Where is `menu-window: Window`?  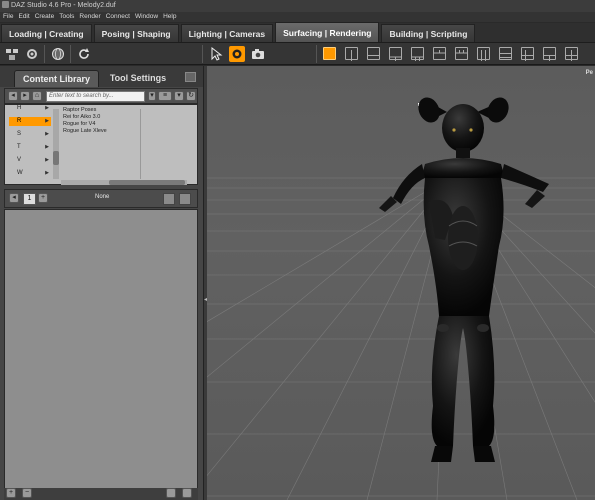 menu-window: Window is located at coordinates (146, 17).